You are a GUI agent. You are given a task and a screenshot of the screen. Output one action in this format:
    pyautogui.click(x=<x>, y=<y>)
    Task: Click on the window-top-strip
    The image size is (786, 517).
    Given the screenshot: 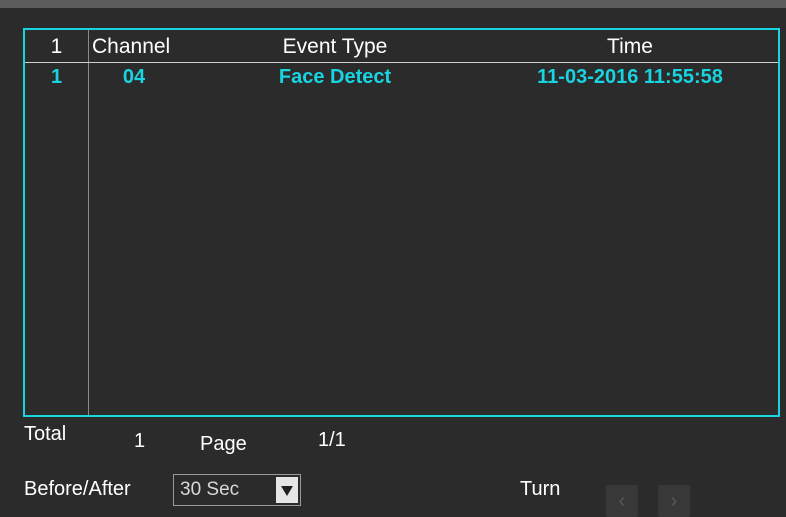 What is the action you would take?
    pyautogui.click(x=393, y=4)
    